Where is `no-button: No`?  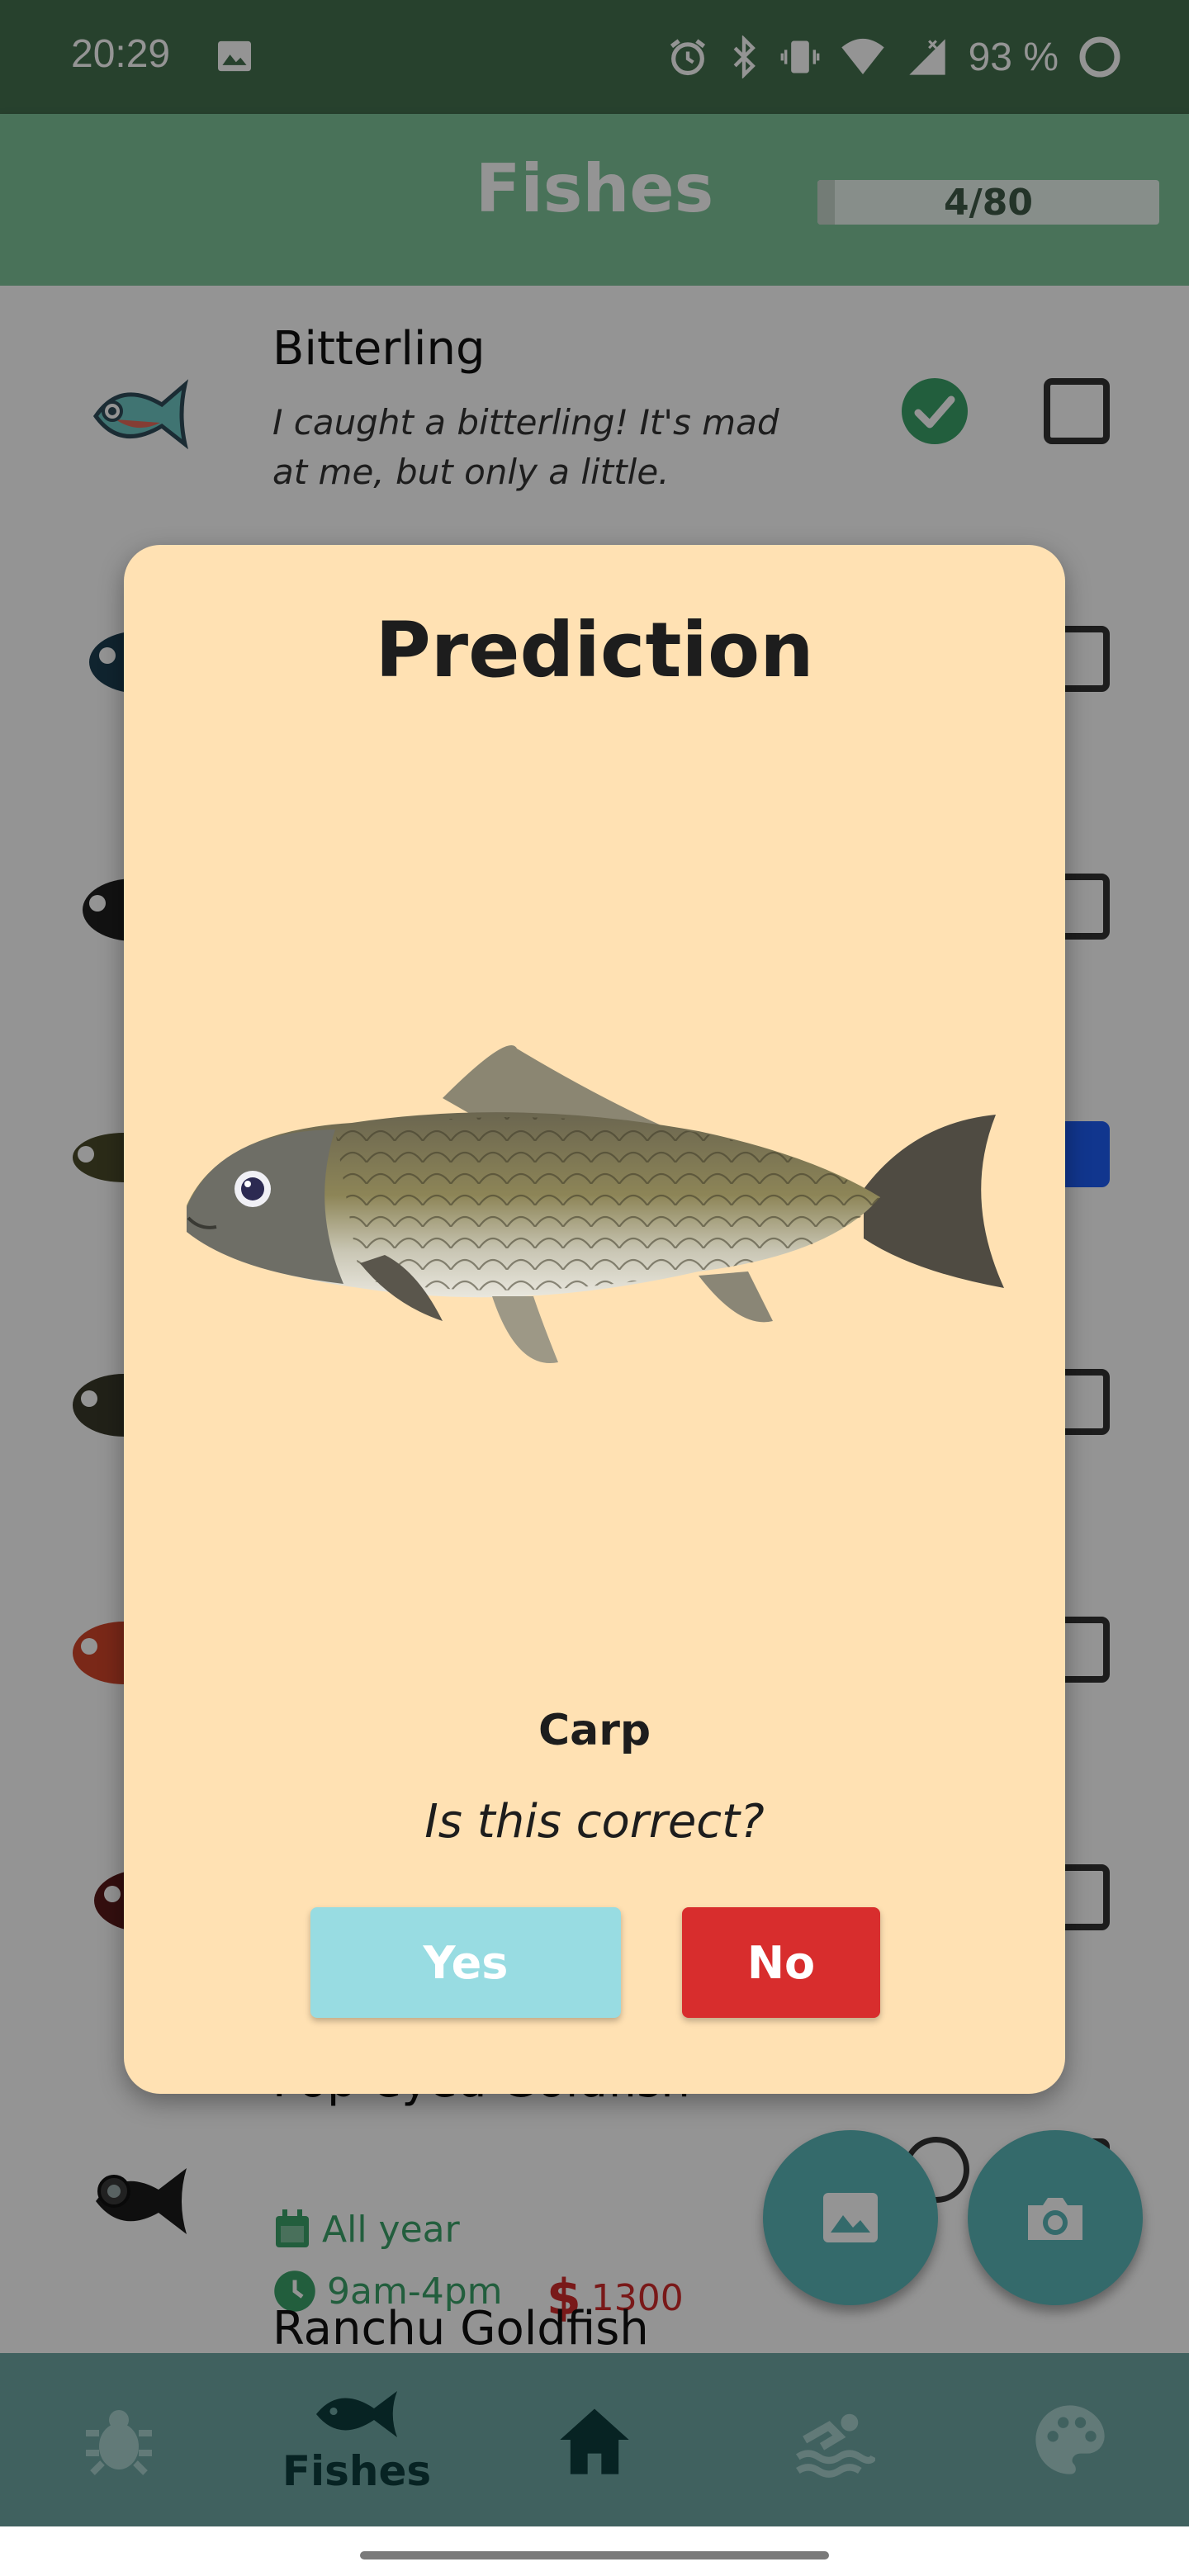
no-button: No is located at coordinates (781, 1962).